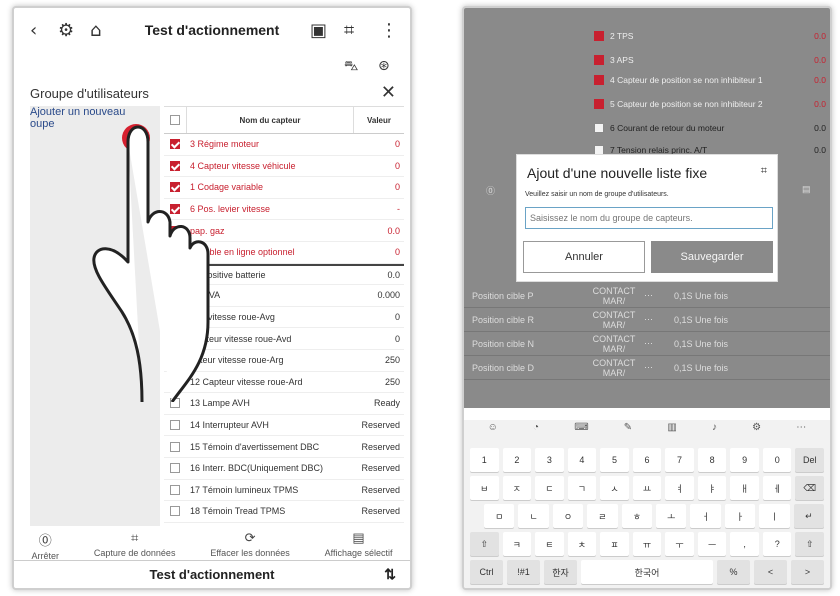 The width and height of the screenshot is (840, 596). I want to click on more-icon: ⋯, so click(801, 432).